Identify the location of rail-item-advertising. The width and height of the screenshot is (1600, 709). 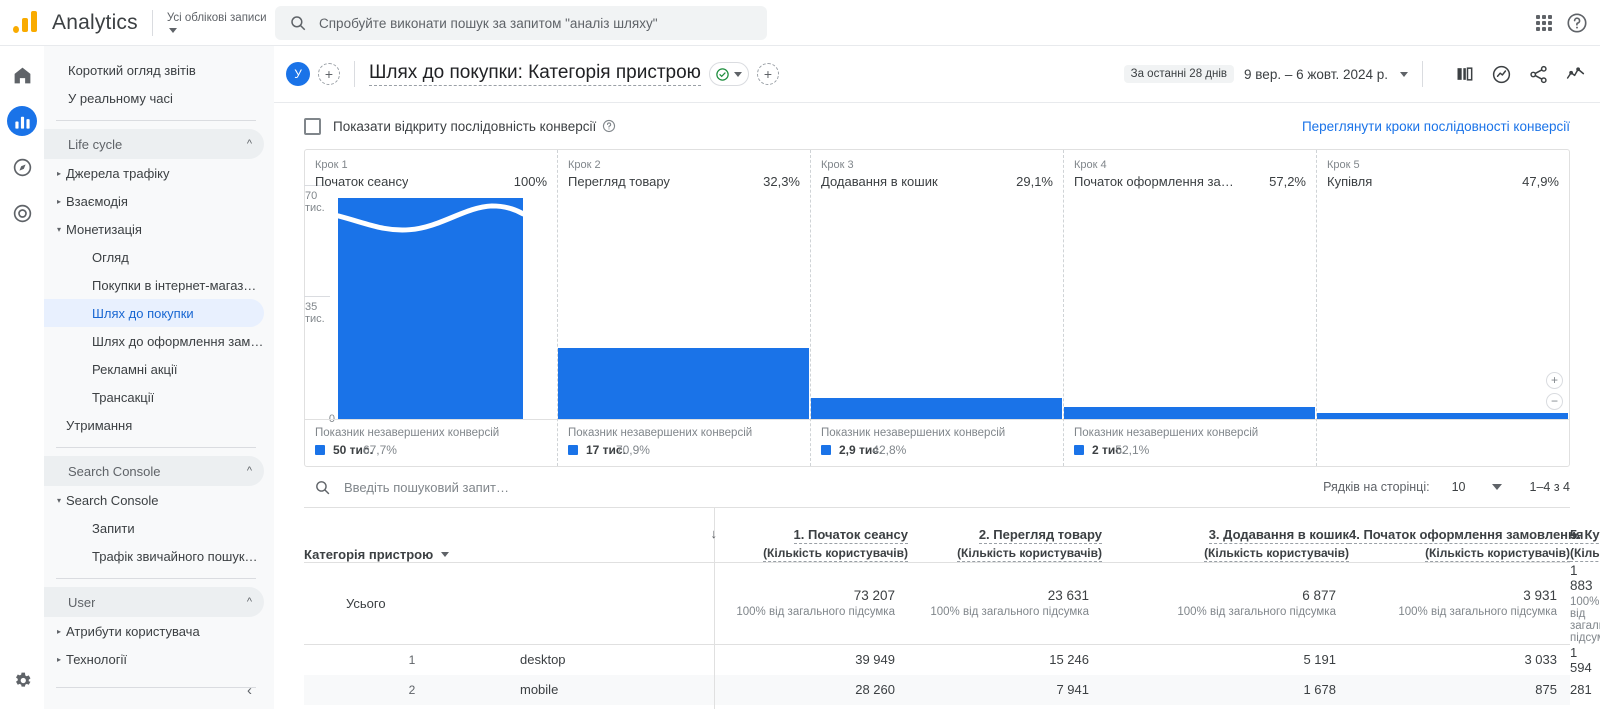
(22, 213).